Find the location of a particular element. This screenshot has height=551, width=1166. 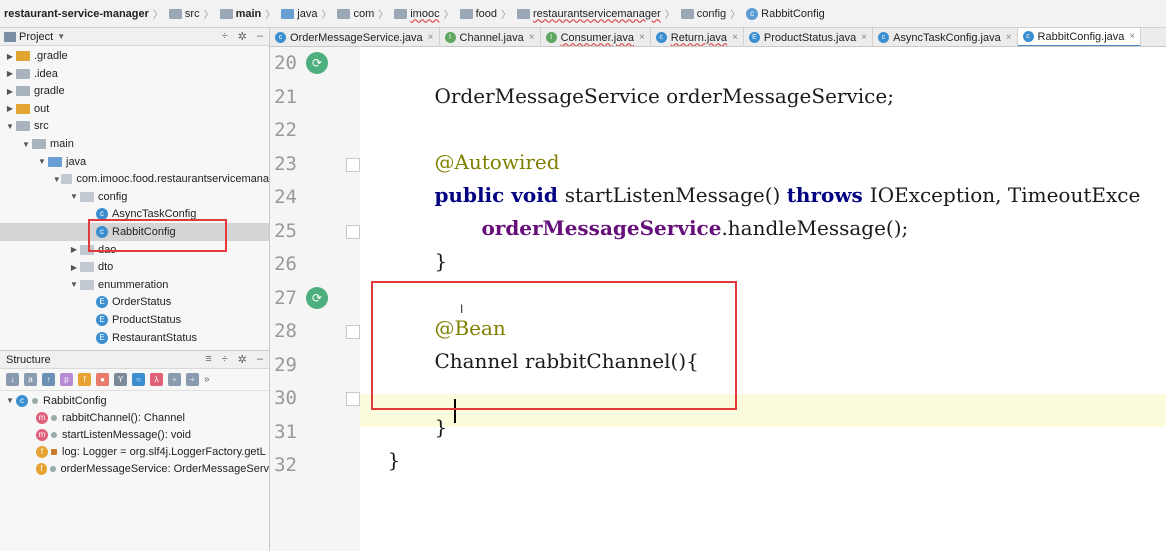

breadcrumb-item: restaurantservicemanager is located at coordinates (587, 14).